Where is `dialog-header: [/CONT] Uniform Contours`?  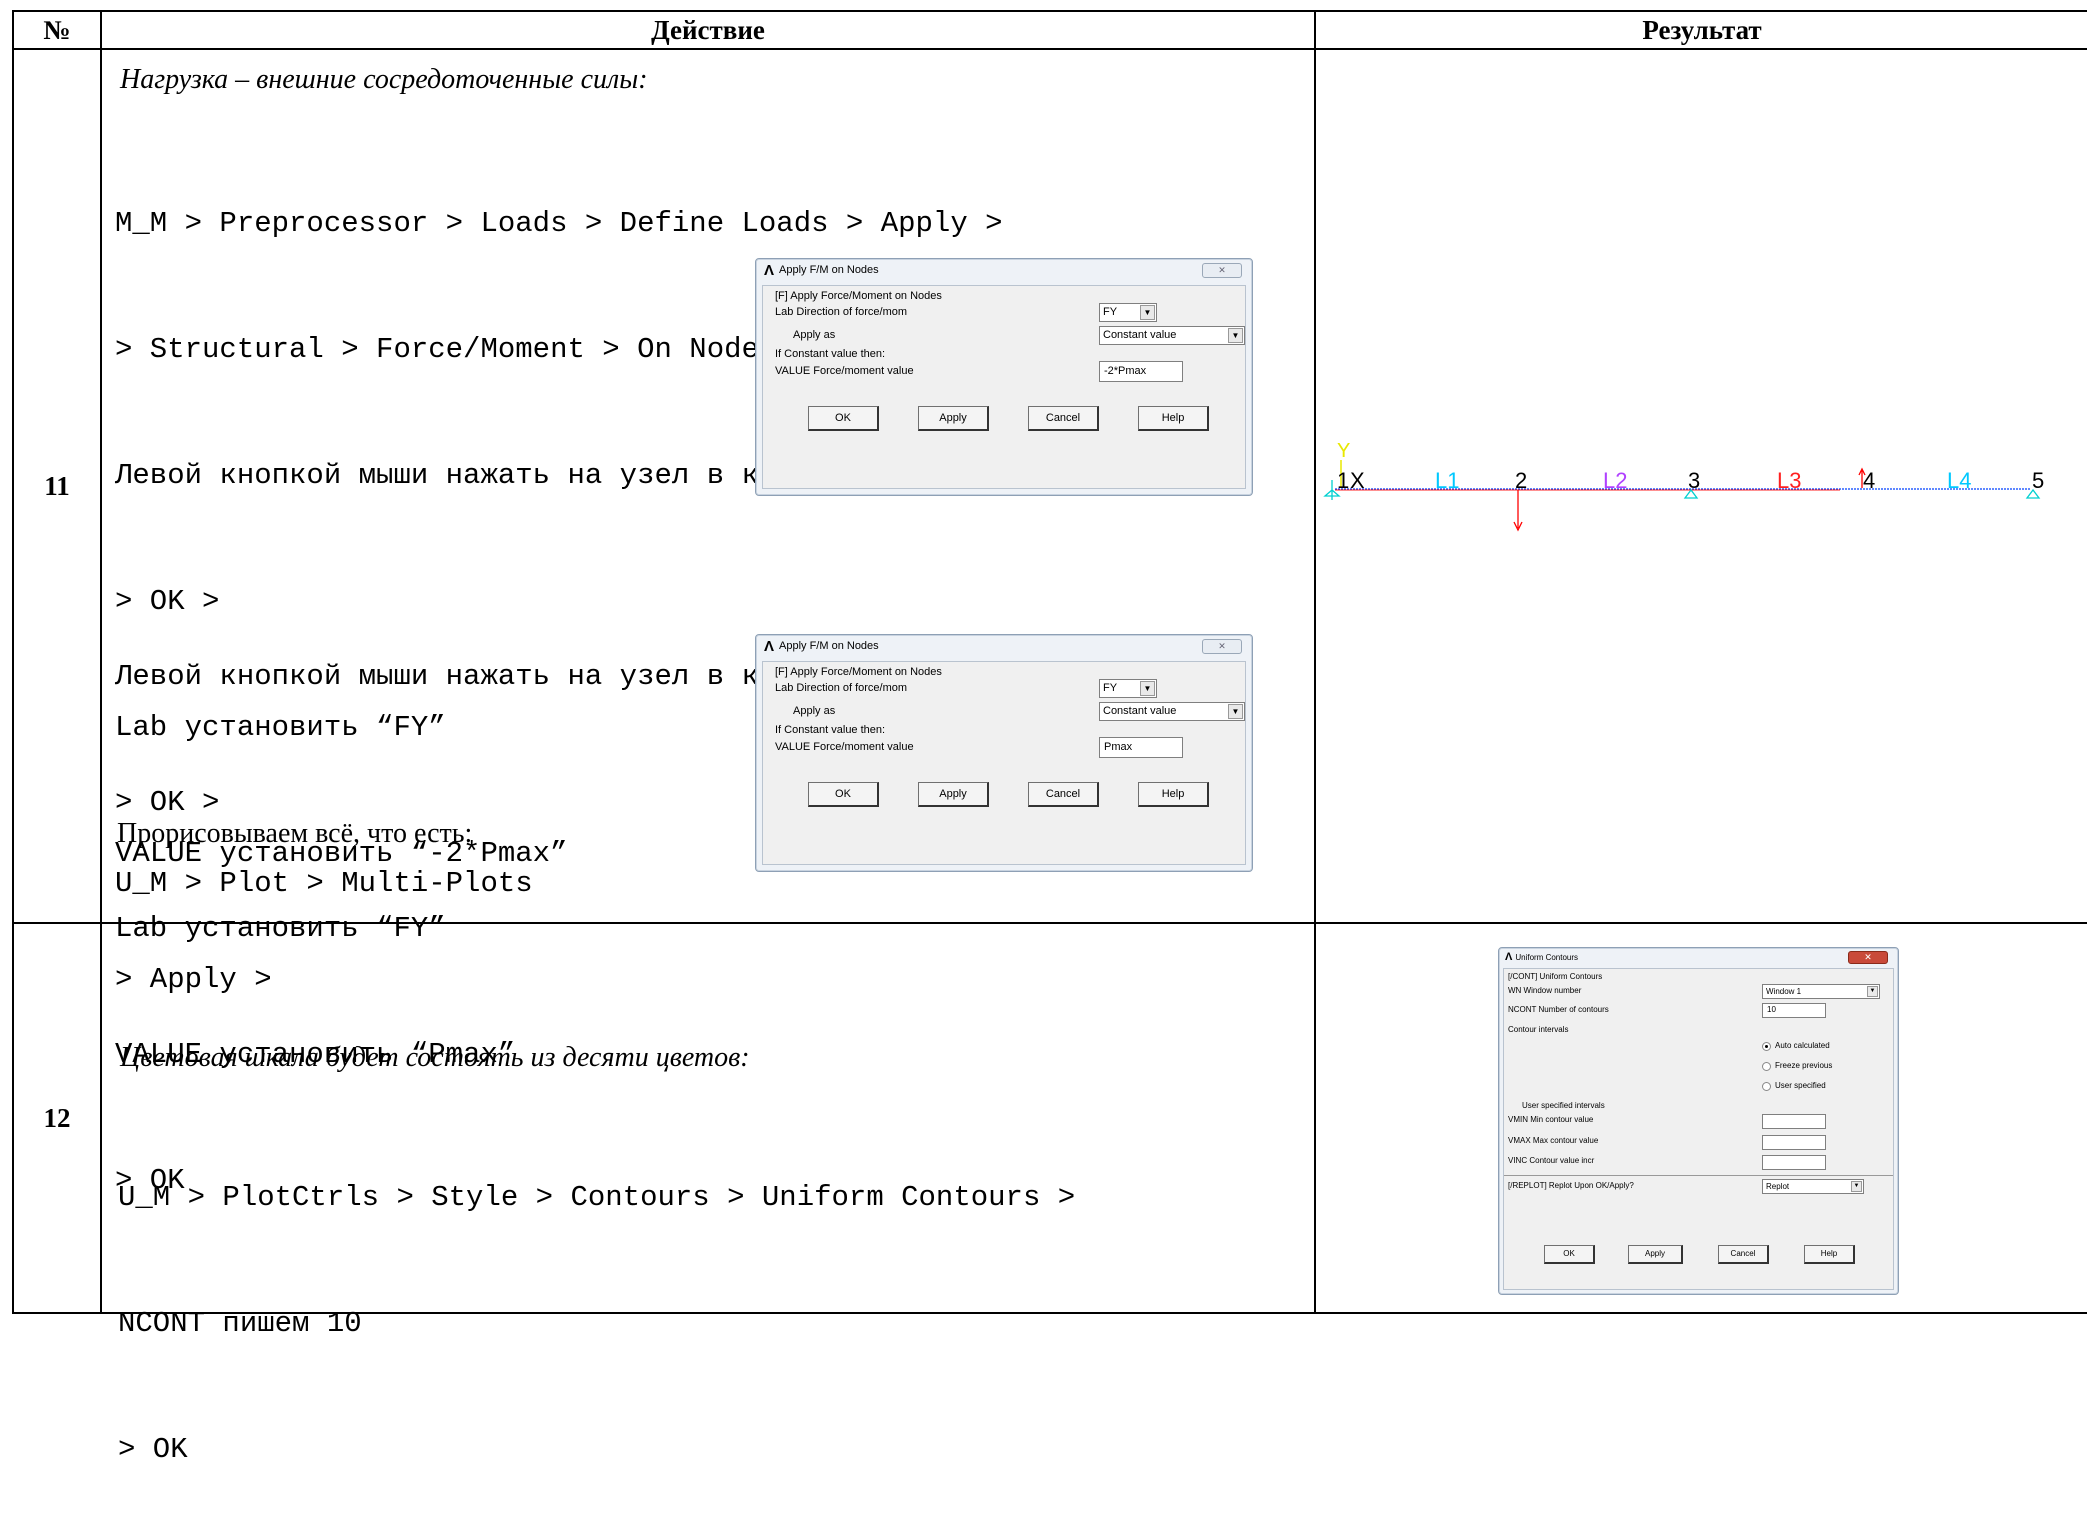 dialog-header: [/CONT] Uniform Contours is located at coordinates (1555, 976).